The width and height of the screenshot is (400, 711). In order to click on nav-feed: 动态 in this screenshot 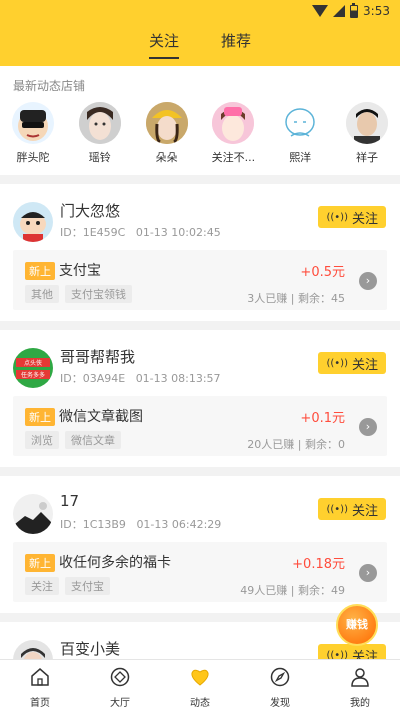, I will do `click(200, 685)`.